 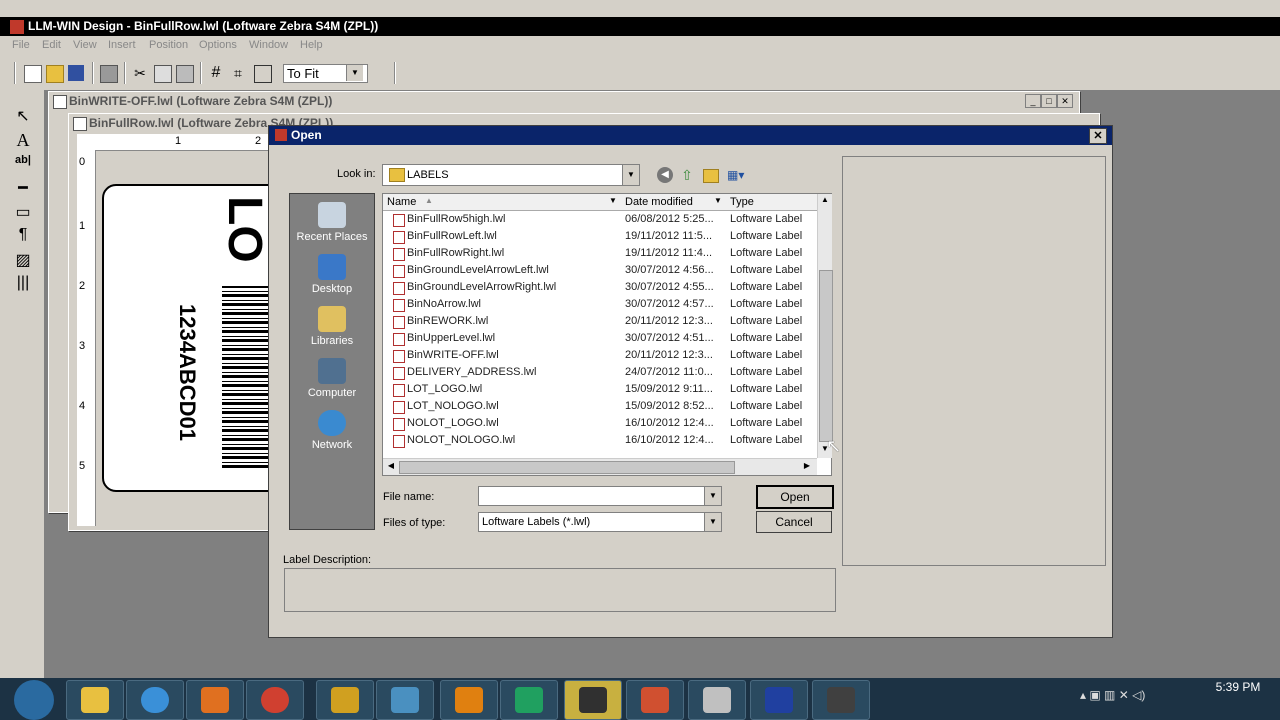 I want to click on column-name: Name, so click(x=401, y=202).